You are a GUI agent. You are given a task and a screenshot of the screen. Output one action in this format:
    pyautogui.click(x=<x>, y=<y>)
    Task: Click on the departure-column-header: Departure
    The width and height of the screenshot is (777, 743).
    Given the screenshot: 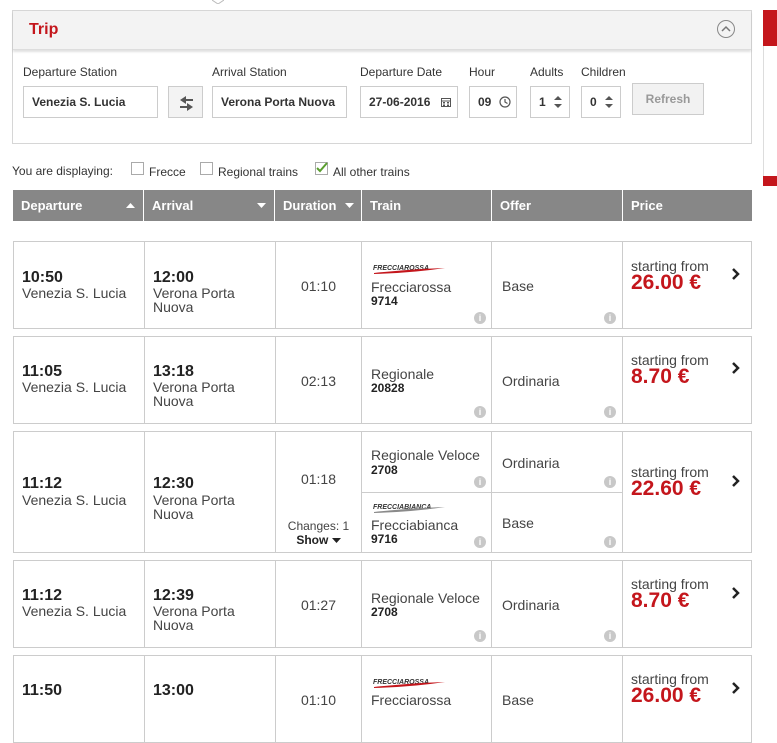 What is the action you would take?
    pyautogui.click(x=78, y=205)
    